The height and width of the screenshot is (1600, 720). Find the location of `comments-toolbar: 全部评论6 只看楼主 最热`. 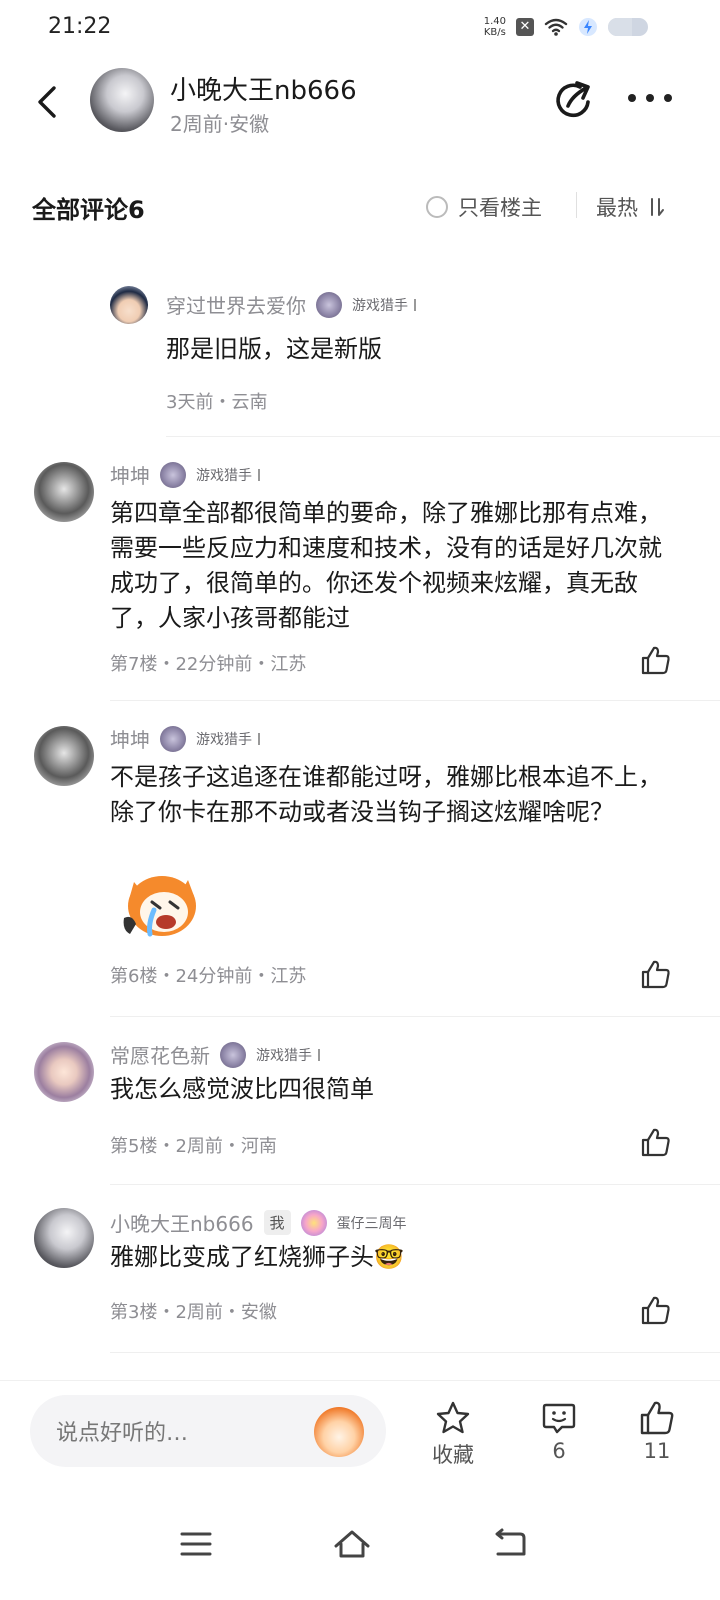

comments-toolbar: 全部评论6 只看楼主 最热 is located at coordinates (360, 206).